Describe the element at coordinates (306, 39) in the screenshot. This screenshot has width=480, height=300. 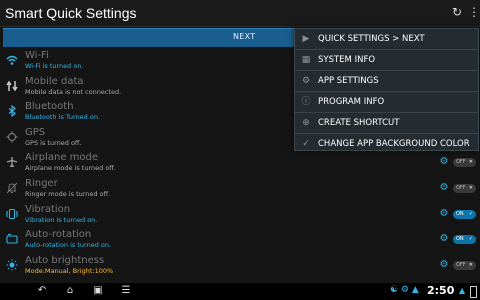
I see `play-icon: ▶` at that location.